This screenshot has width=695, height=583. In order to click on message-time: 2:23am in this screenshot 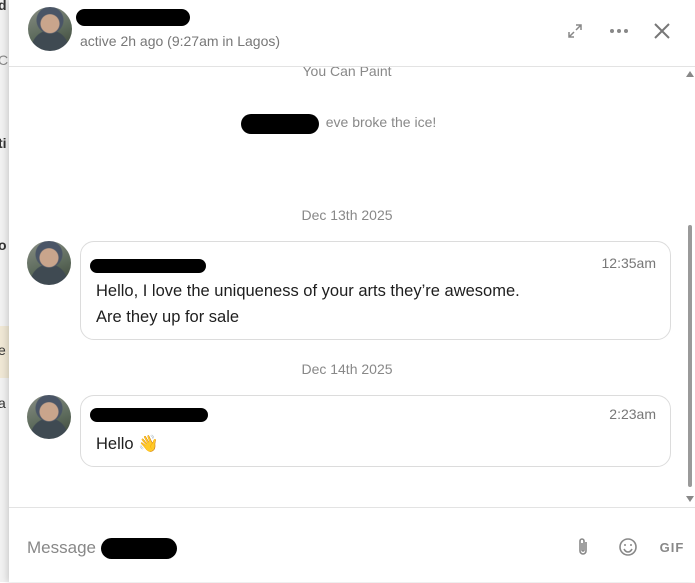, I will do `click(632, 414)`.